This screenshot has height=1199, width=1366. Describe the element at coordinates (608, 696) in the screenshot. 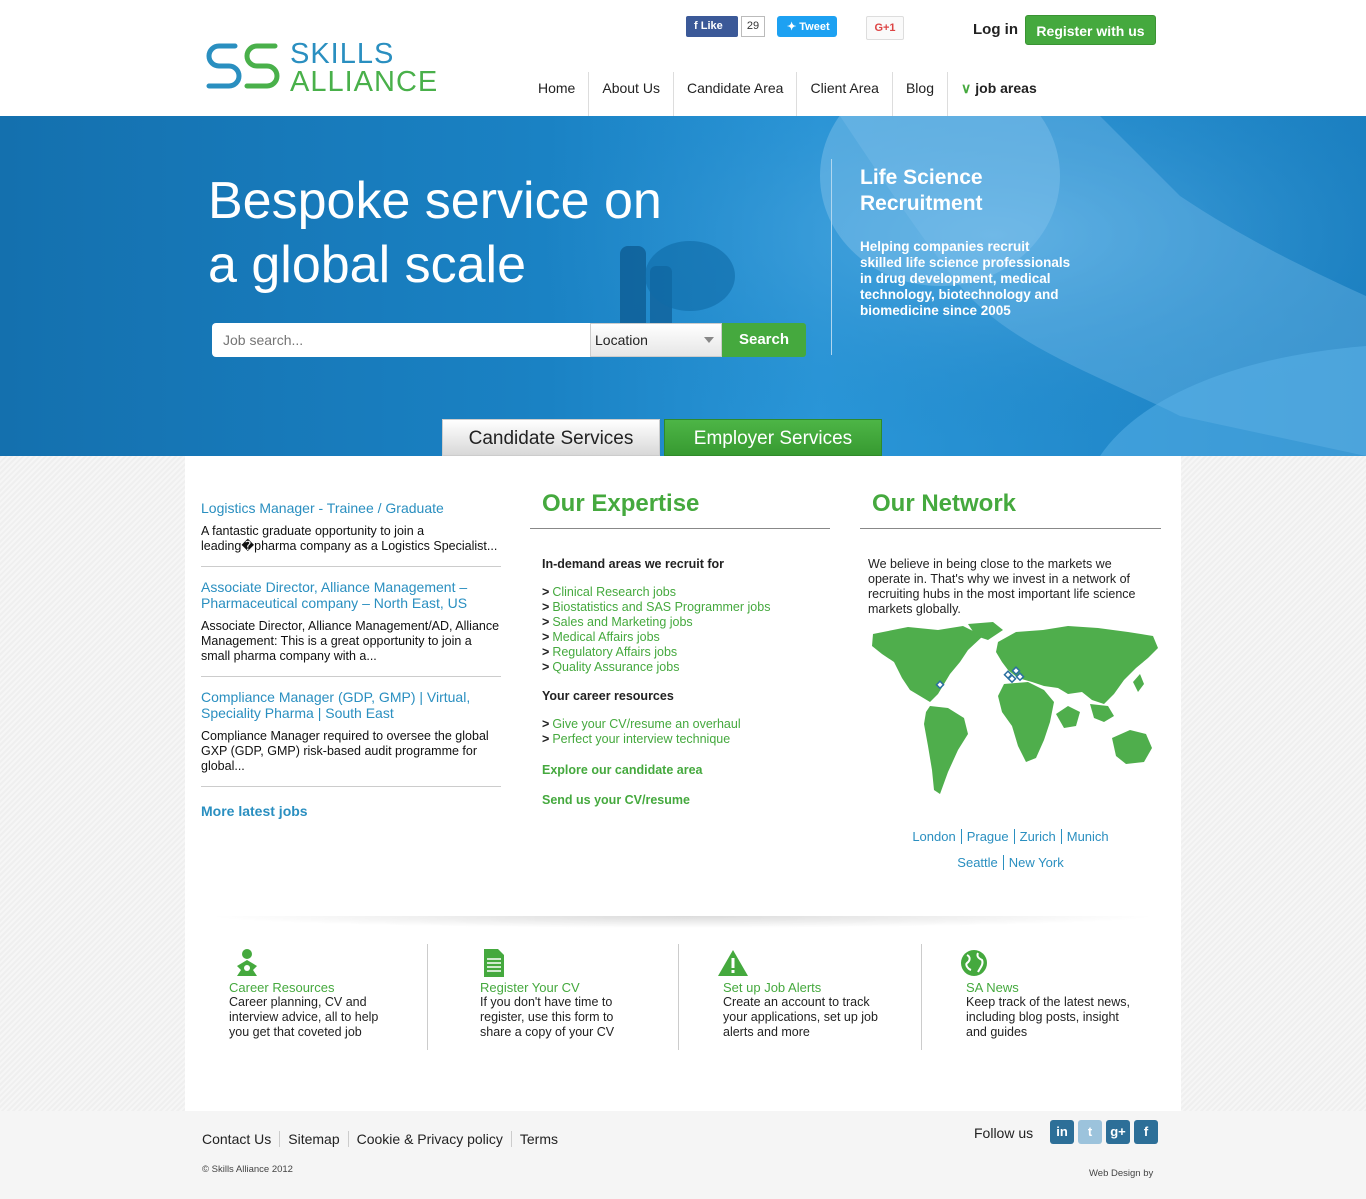

I see `career-resources-subheading: Your career resources` at that location.